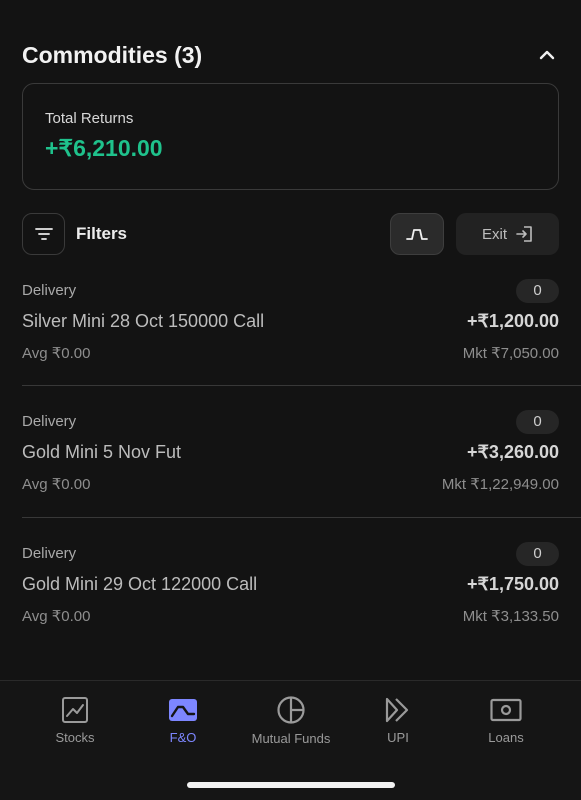 This screenshot has width=581, height=800. I want to click on section-title: Commodities (3), so click(112, 54).